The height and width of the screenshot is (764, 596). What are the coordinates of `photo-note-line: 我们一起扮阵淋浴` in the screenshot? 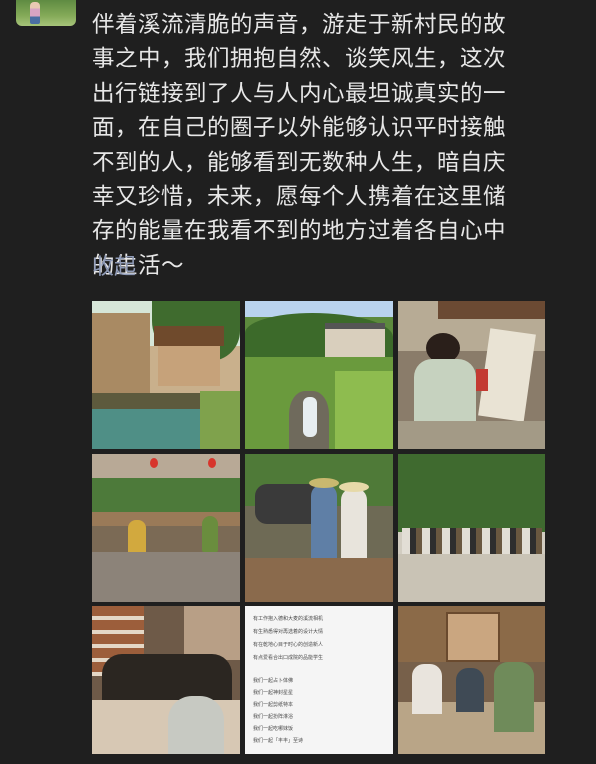 It's located at (273, 717).